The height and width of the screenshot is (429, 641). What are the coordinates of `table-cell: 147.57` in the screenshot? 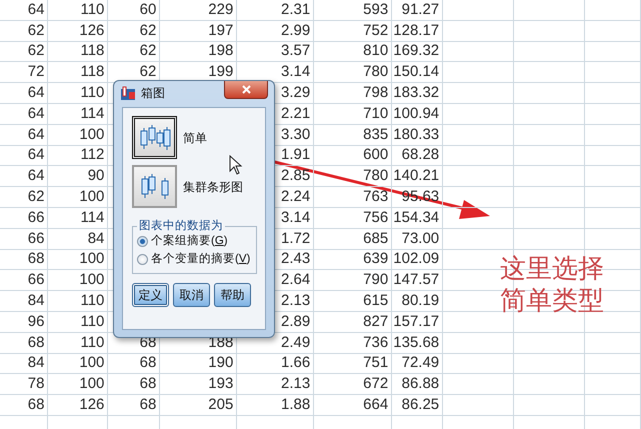 It's located at (417, 280).